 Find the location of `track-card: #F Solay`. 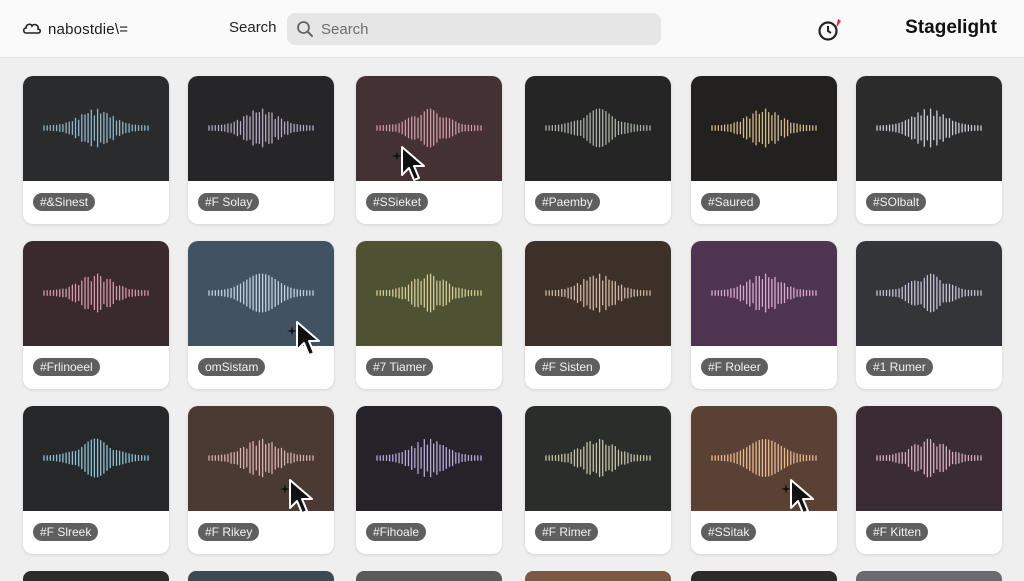

track-card: #F Solay is located at coordinates (261, 150).